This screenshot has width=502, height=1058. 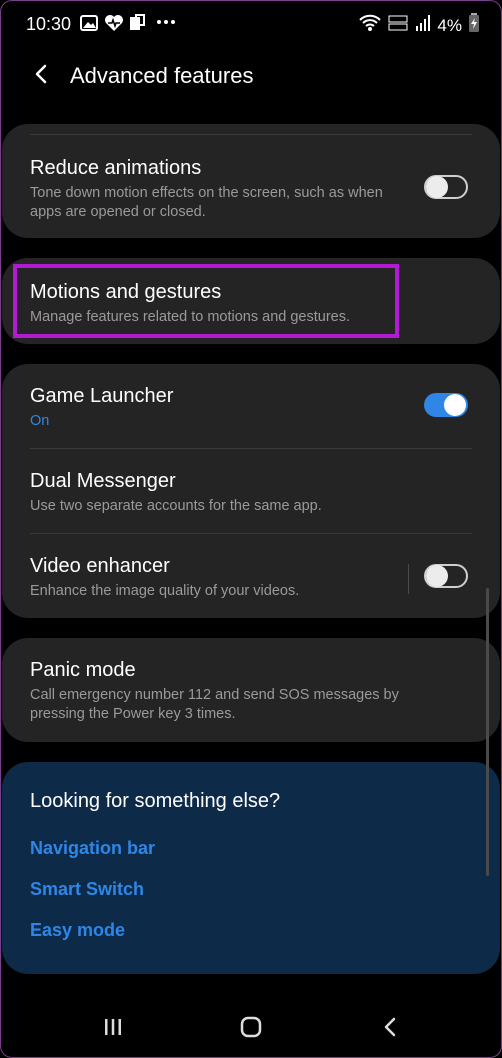 I want to click on video-enhancer-toggle, so click(x=446, y=576).